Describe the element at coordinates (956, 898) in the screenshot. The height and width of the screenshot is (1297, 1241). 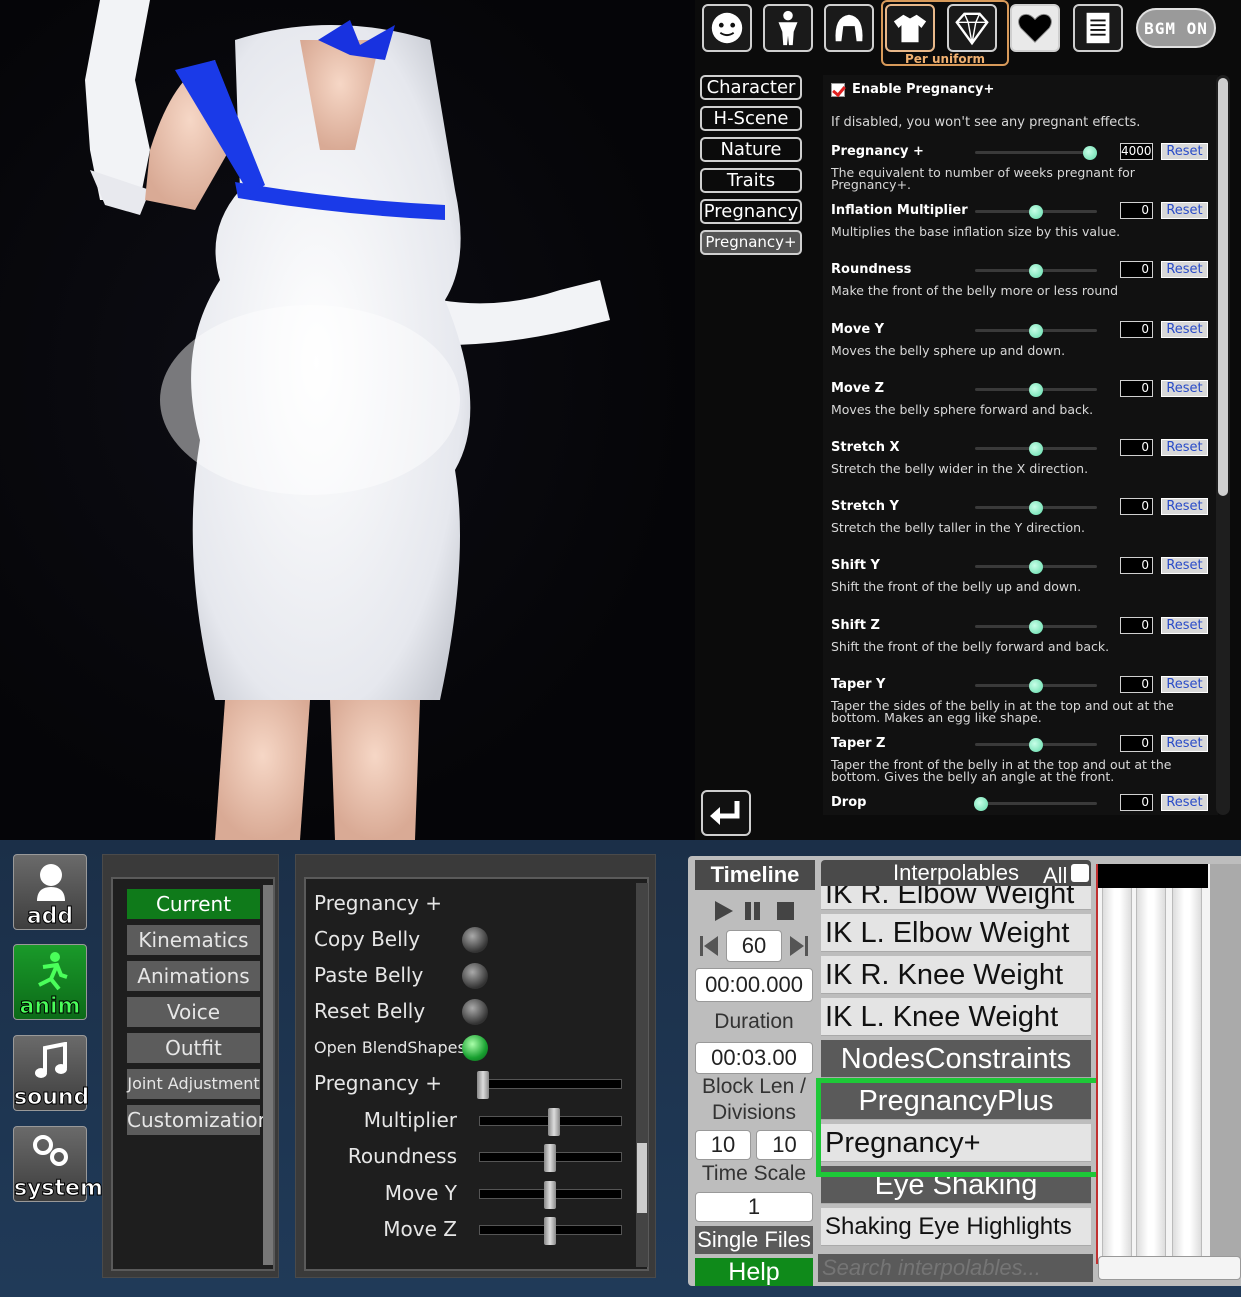
I see `interpolable-item: IK R. Elbow Weight` at that location.